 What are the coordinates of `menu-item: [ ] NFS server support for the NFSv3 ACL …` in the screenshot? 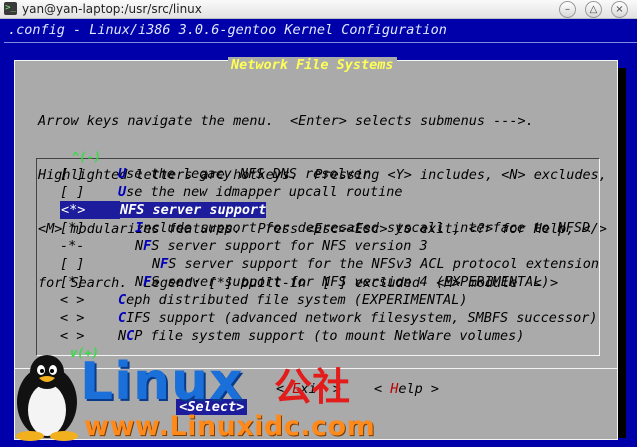 It's located at (329, 264).